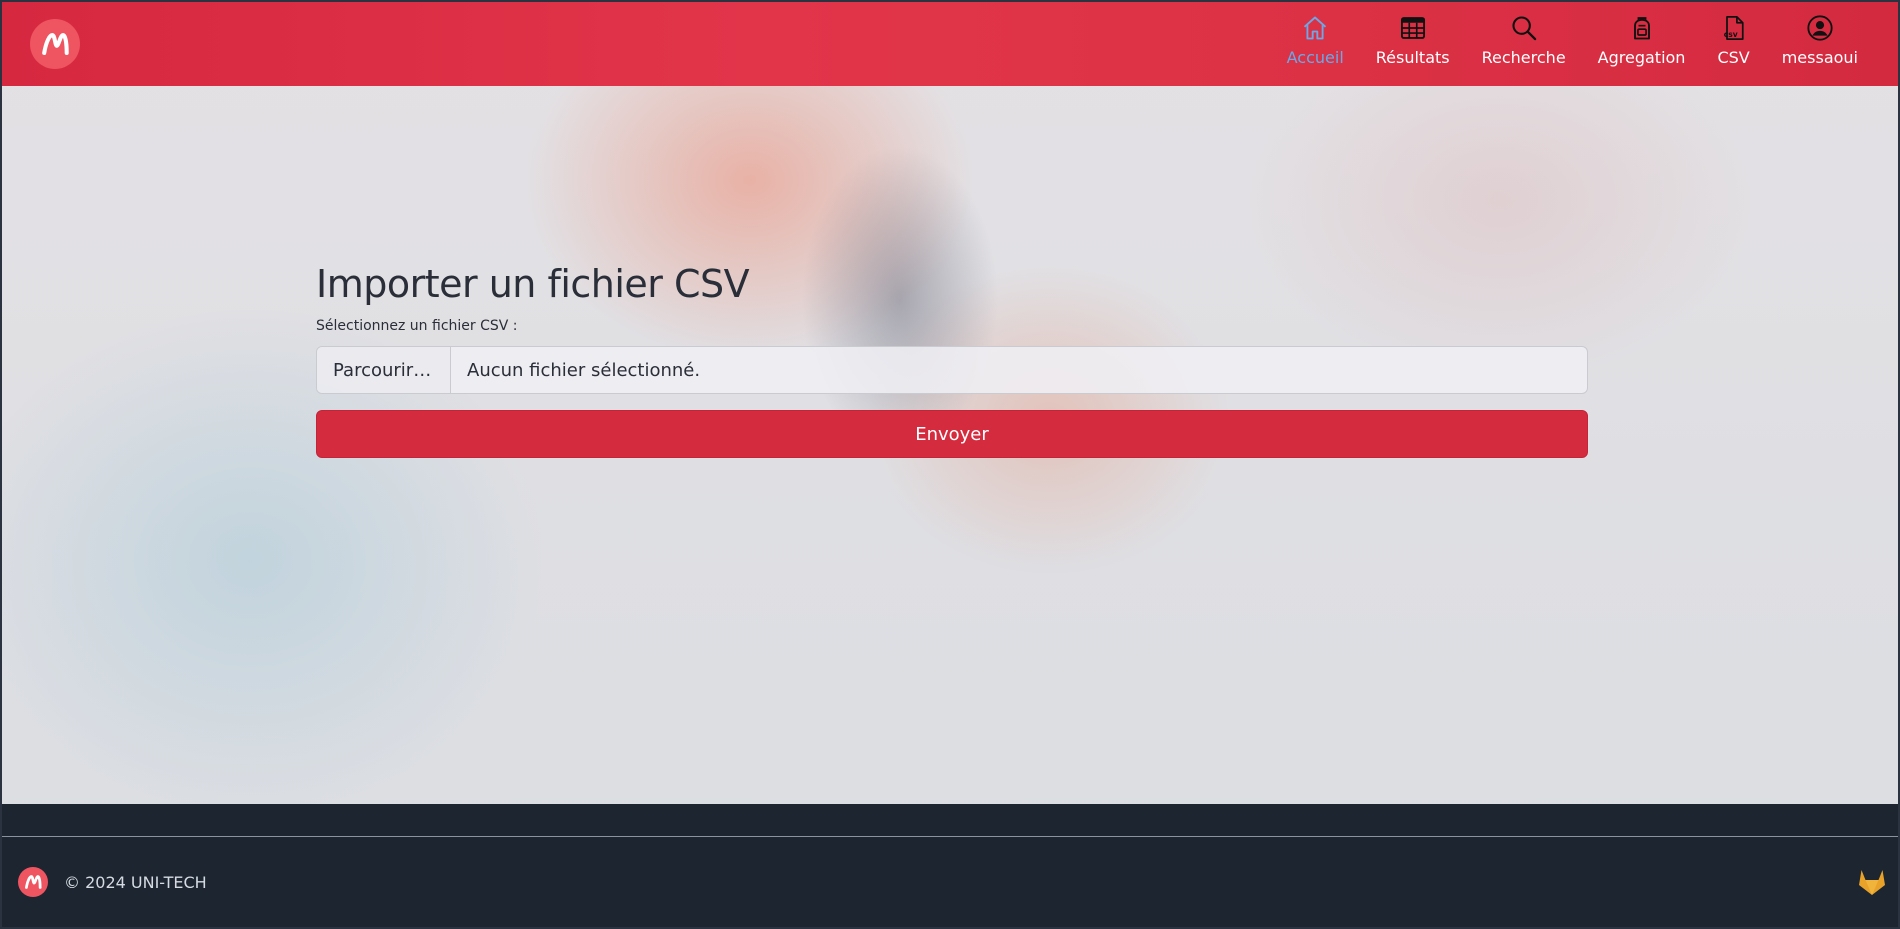  Describe the element at coordinates (135, 882) in the screenshot. I see `copyright-text: © 2024 UNI-TECH` at that location.